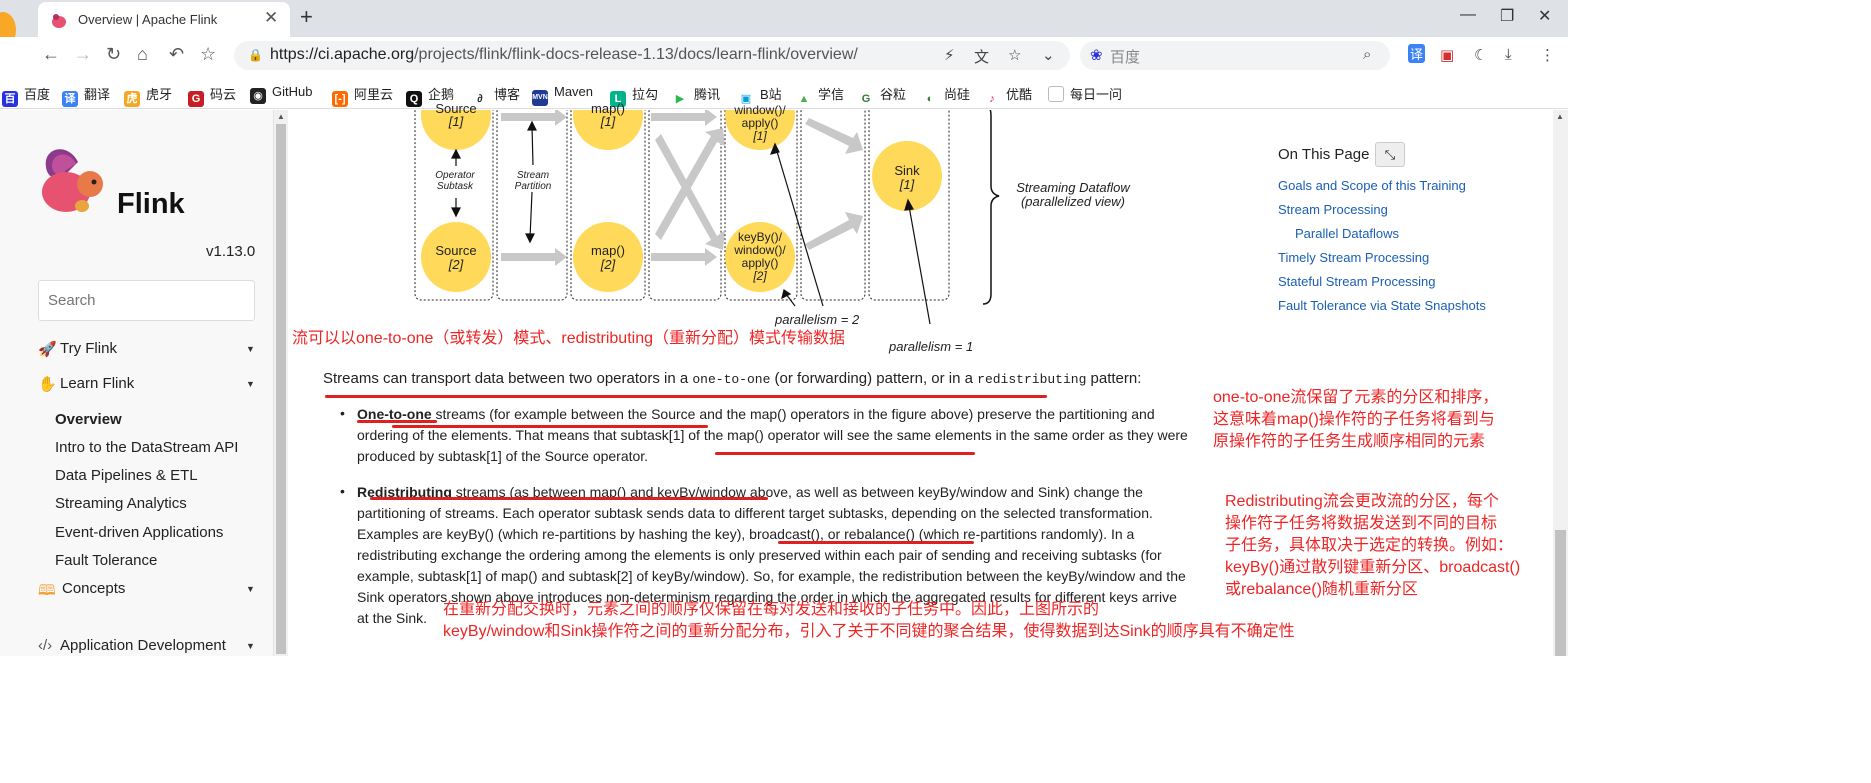 Image resolution: width=1871 pixels, height=783 pixels. Describe the element at coordinates (231, 251) in the screenshot. I see `version-label: v1.13.0` at that location.